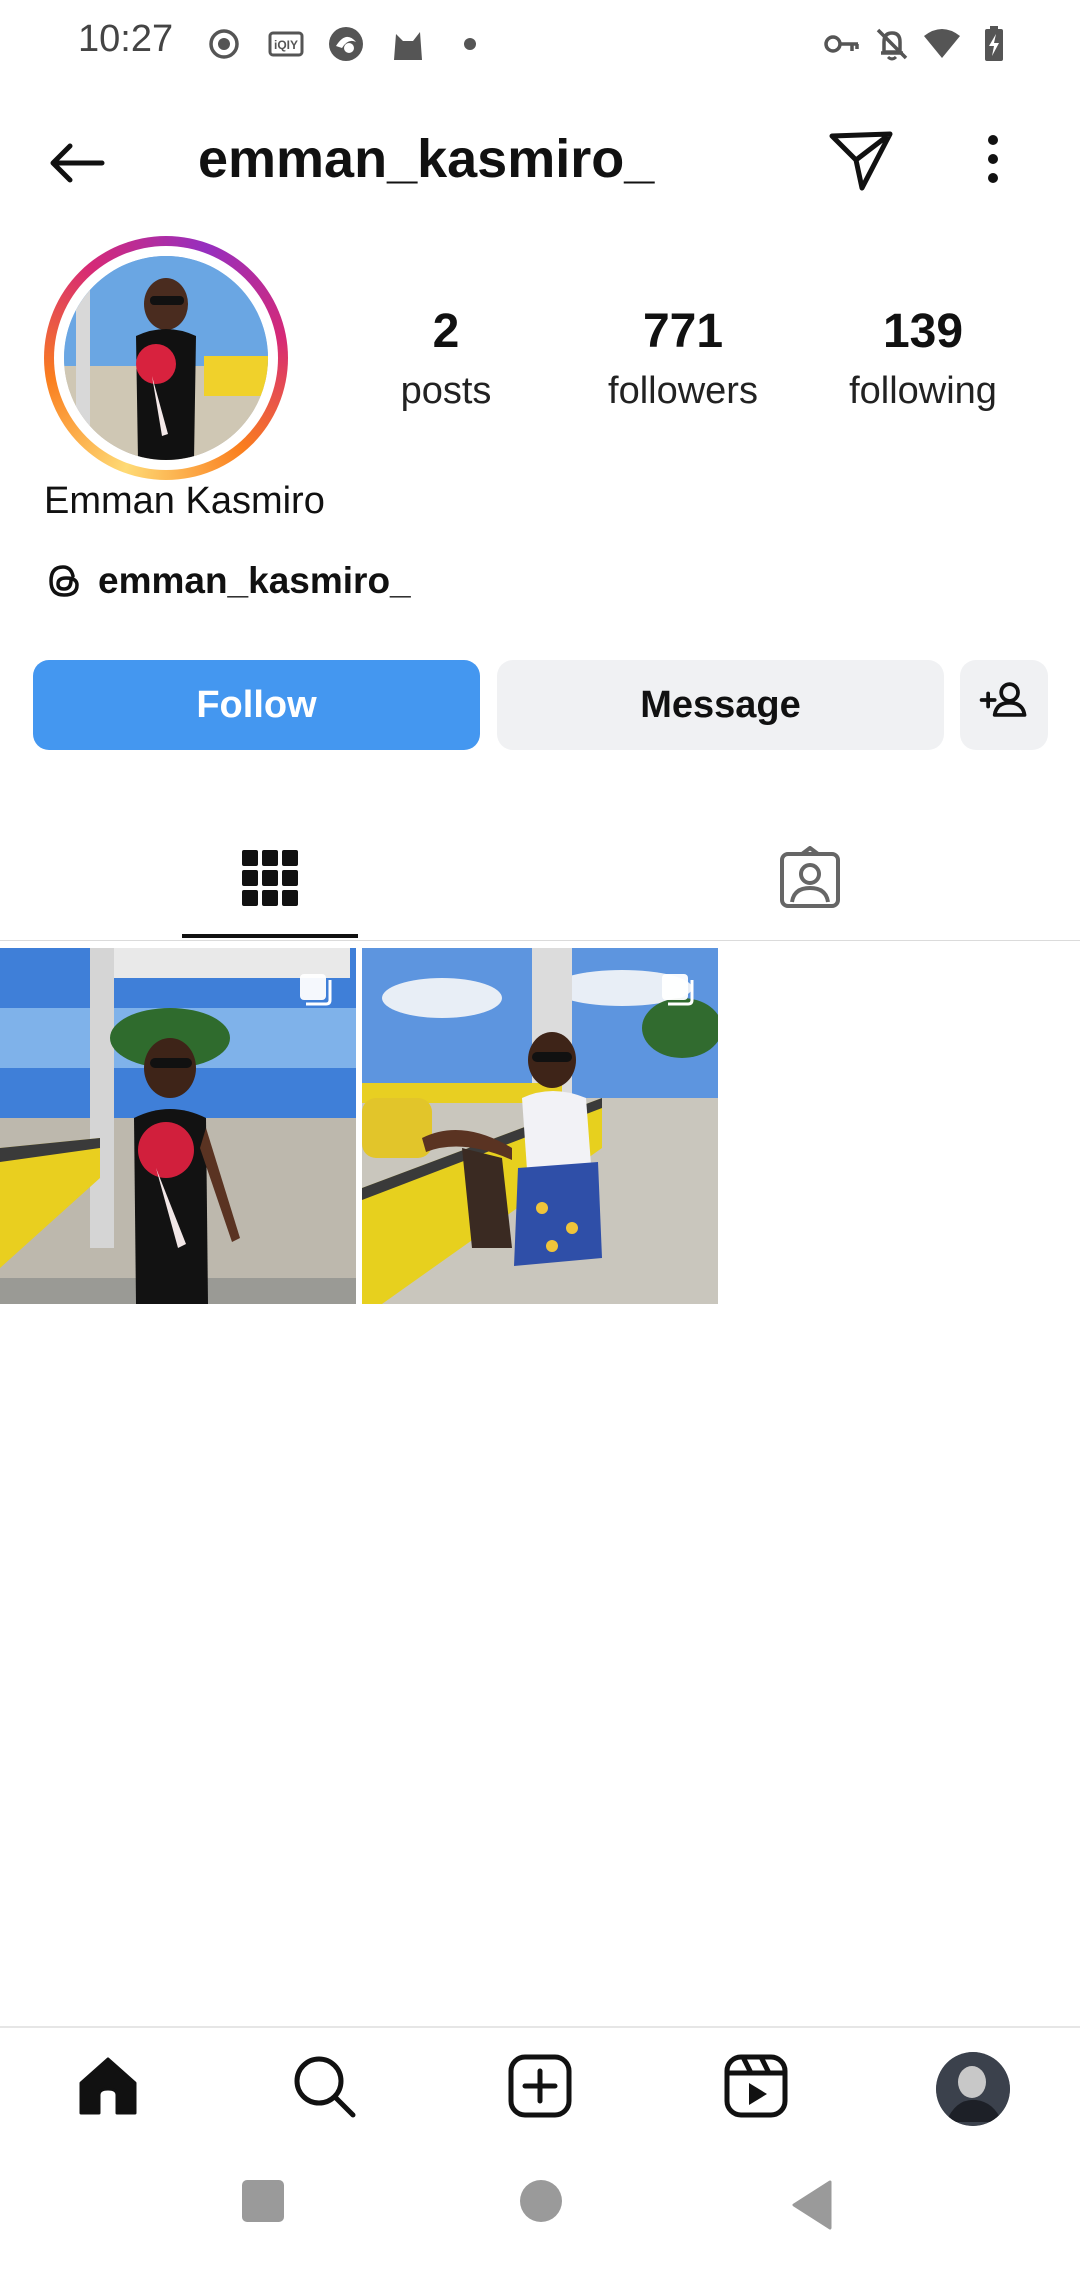 The width and height of the screenshot is (1080, 2280). I want to click on full-name: Emman Kasmiro, so click(184, 501).